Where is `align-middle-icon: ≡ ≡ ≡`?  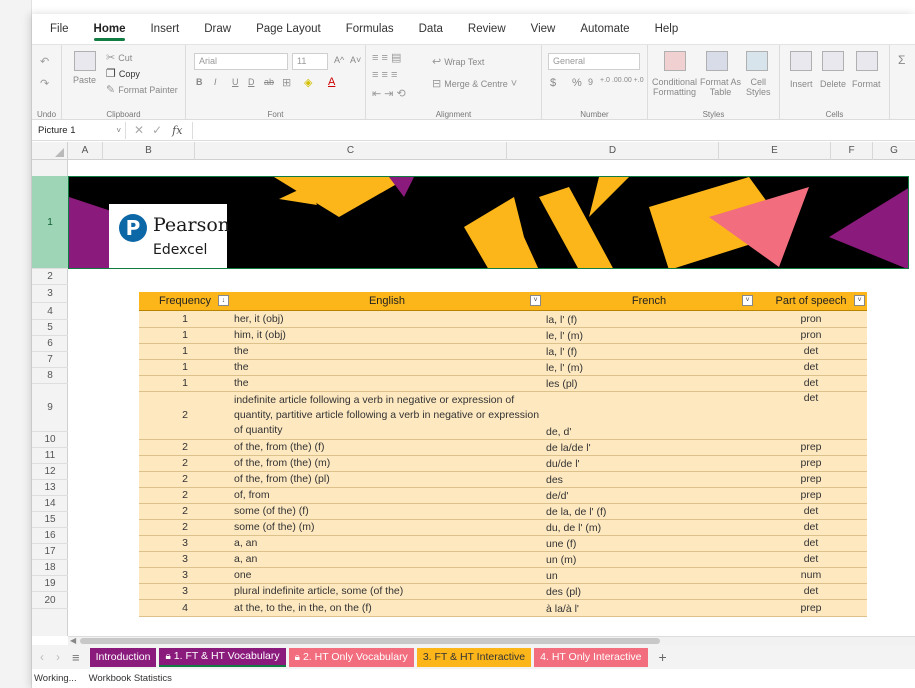 align-middle-icon: ≡ ≡ ≡ is located at coordinates (384, 75).